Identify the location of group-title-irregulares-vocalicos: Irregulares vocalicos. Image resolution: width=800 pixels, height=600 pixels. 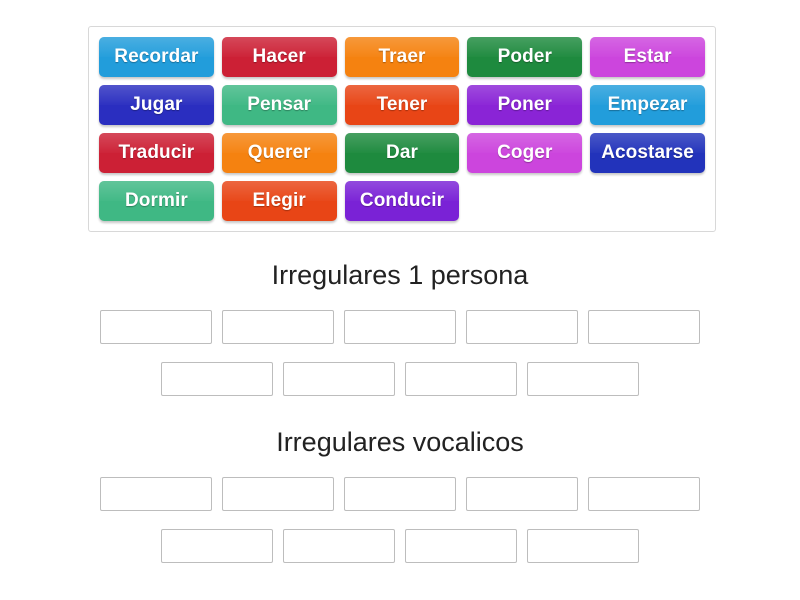
(400, 442).